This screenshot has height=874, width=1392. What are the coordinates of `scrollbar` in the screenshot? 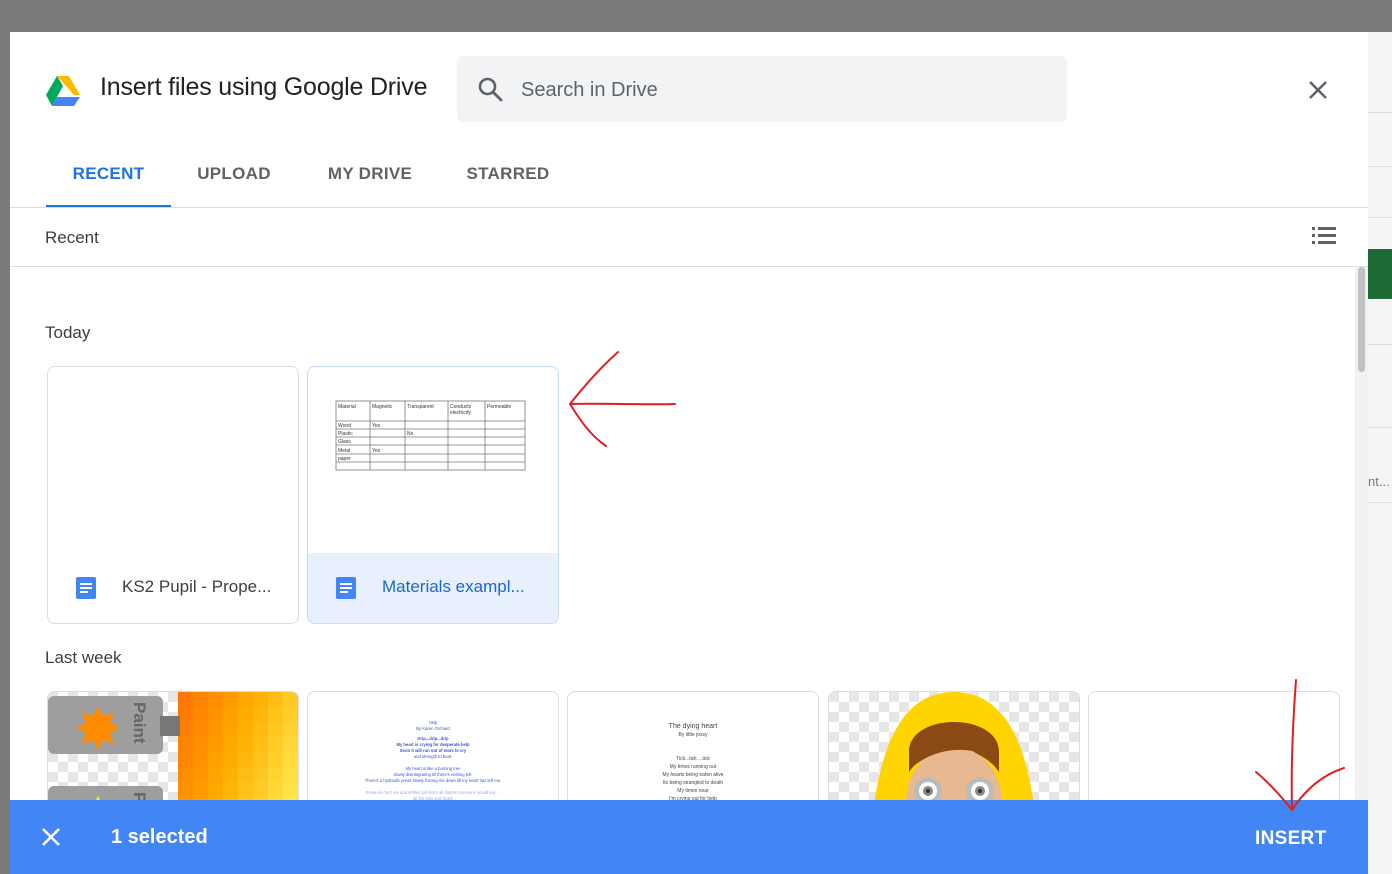 It's located at (1361, 570).